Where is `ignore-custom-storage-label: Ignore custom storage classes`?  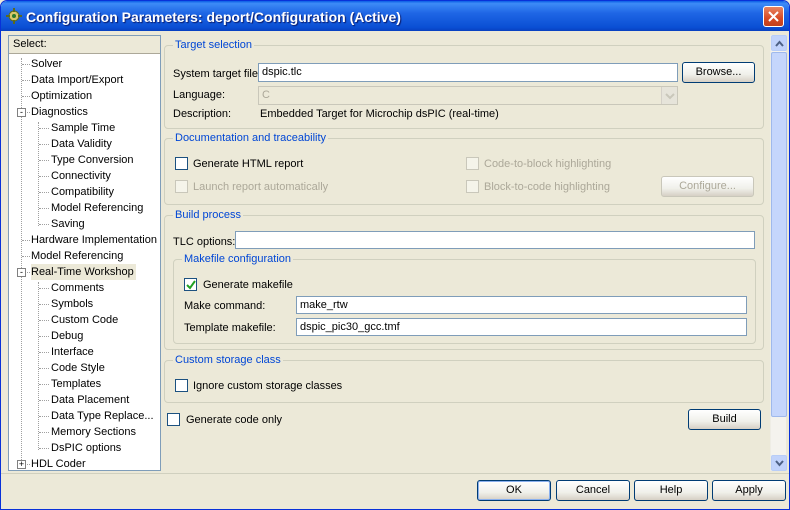
ignore-custom-storage-label: Ignore custom storage classes is located at coordinates (267, 386).